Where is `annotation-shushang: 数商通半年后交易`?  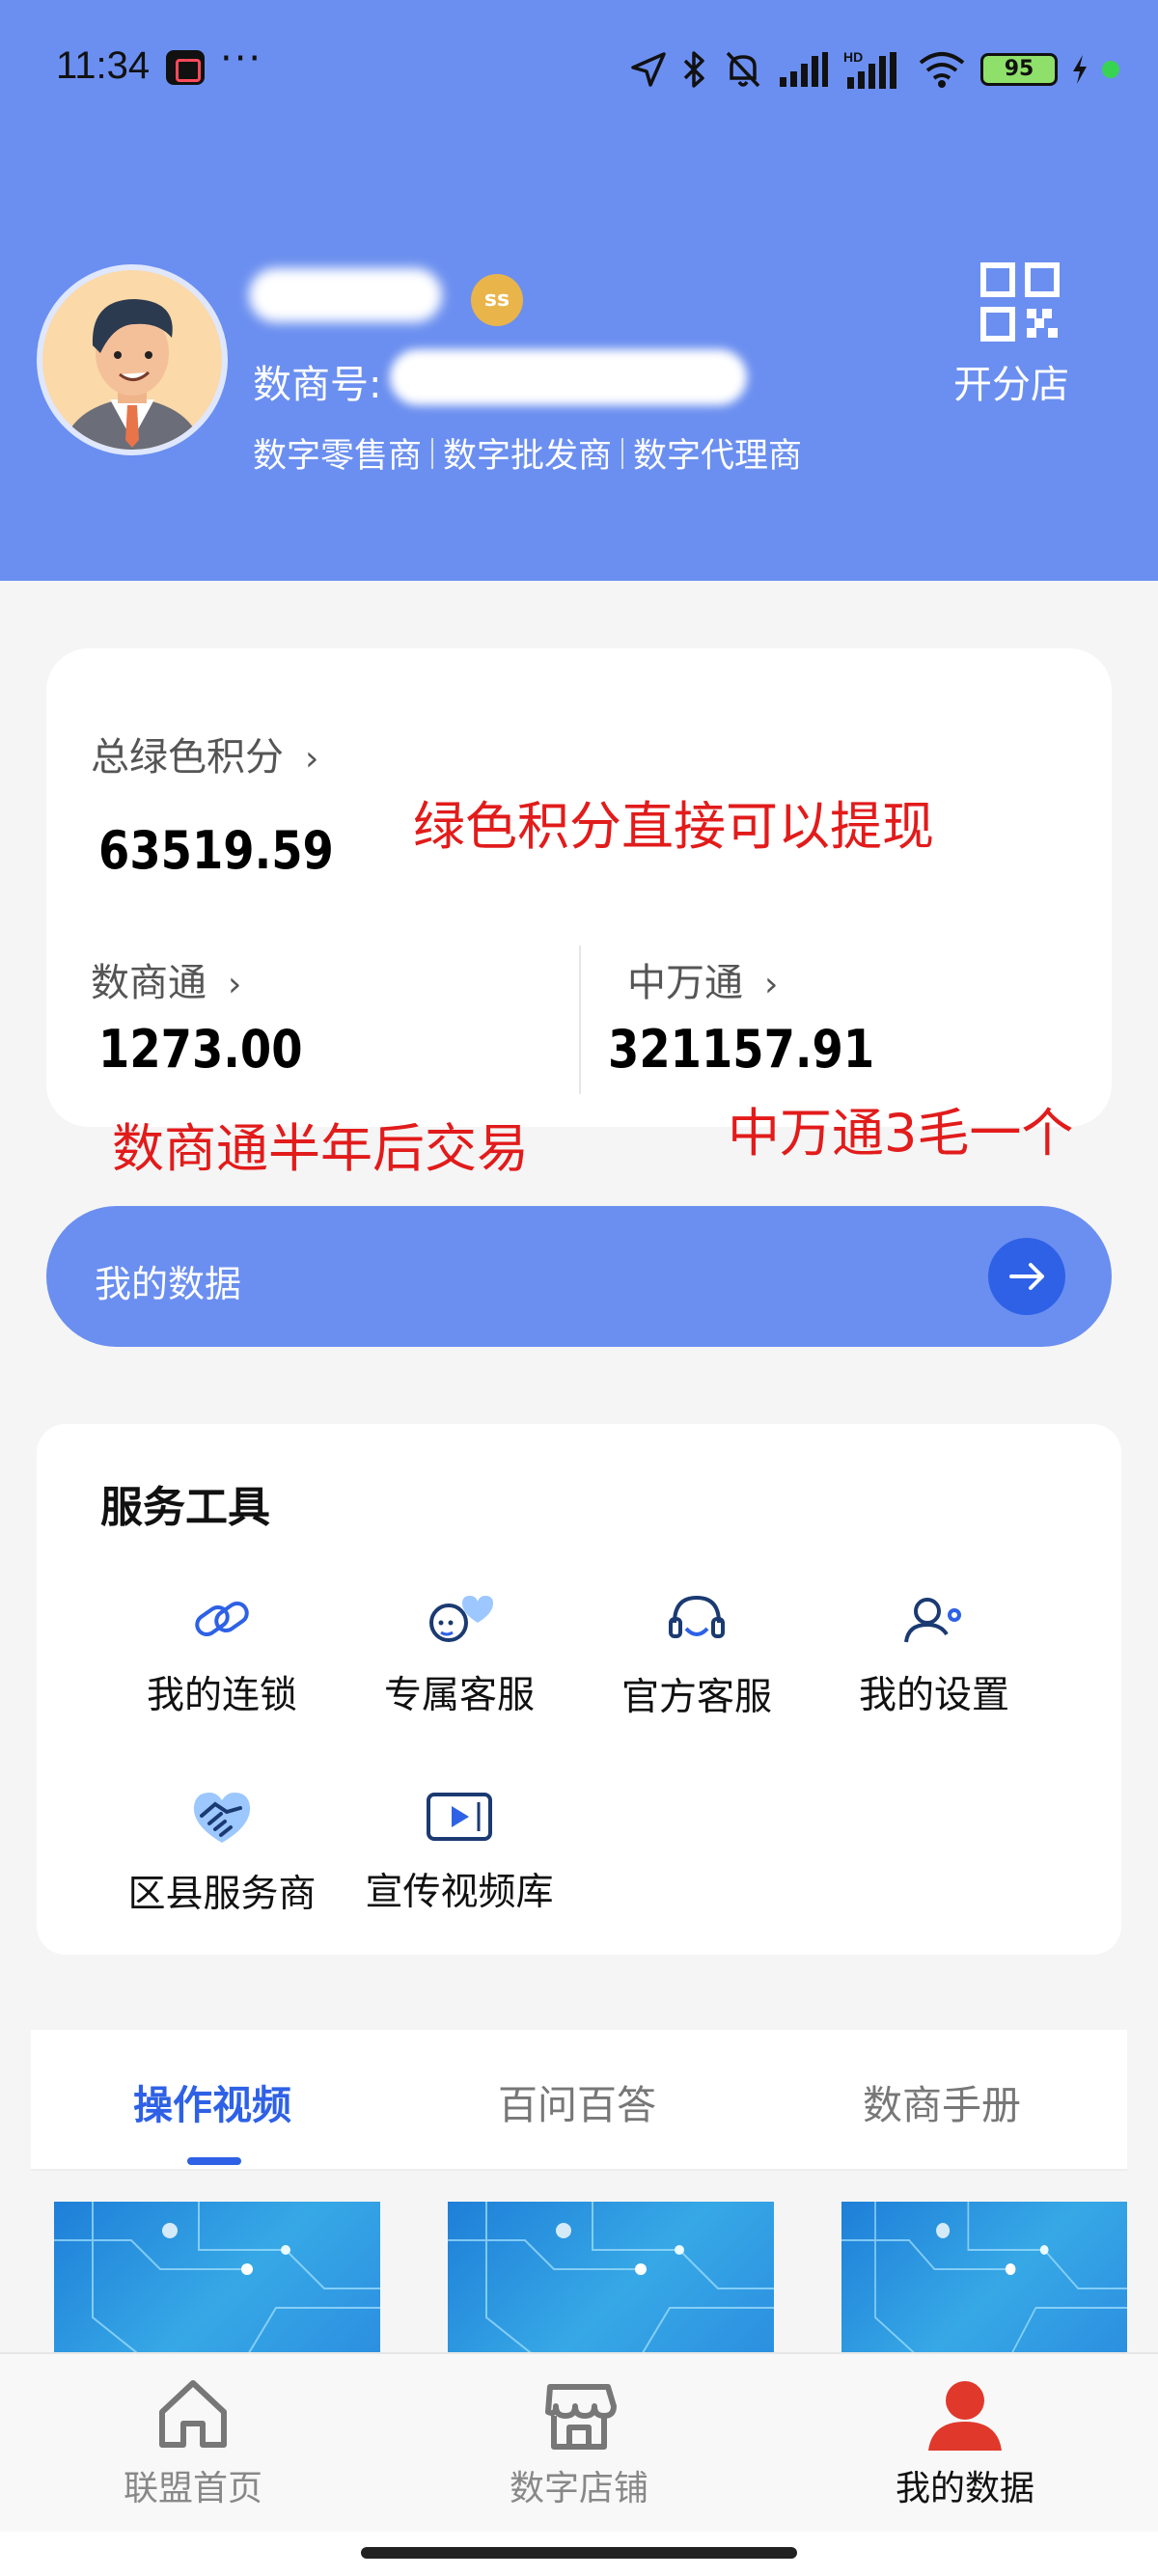
annotation-shushang: 数商通半年后交易 is located at coordinates (320, 1148).